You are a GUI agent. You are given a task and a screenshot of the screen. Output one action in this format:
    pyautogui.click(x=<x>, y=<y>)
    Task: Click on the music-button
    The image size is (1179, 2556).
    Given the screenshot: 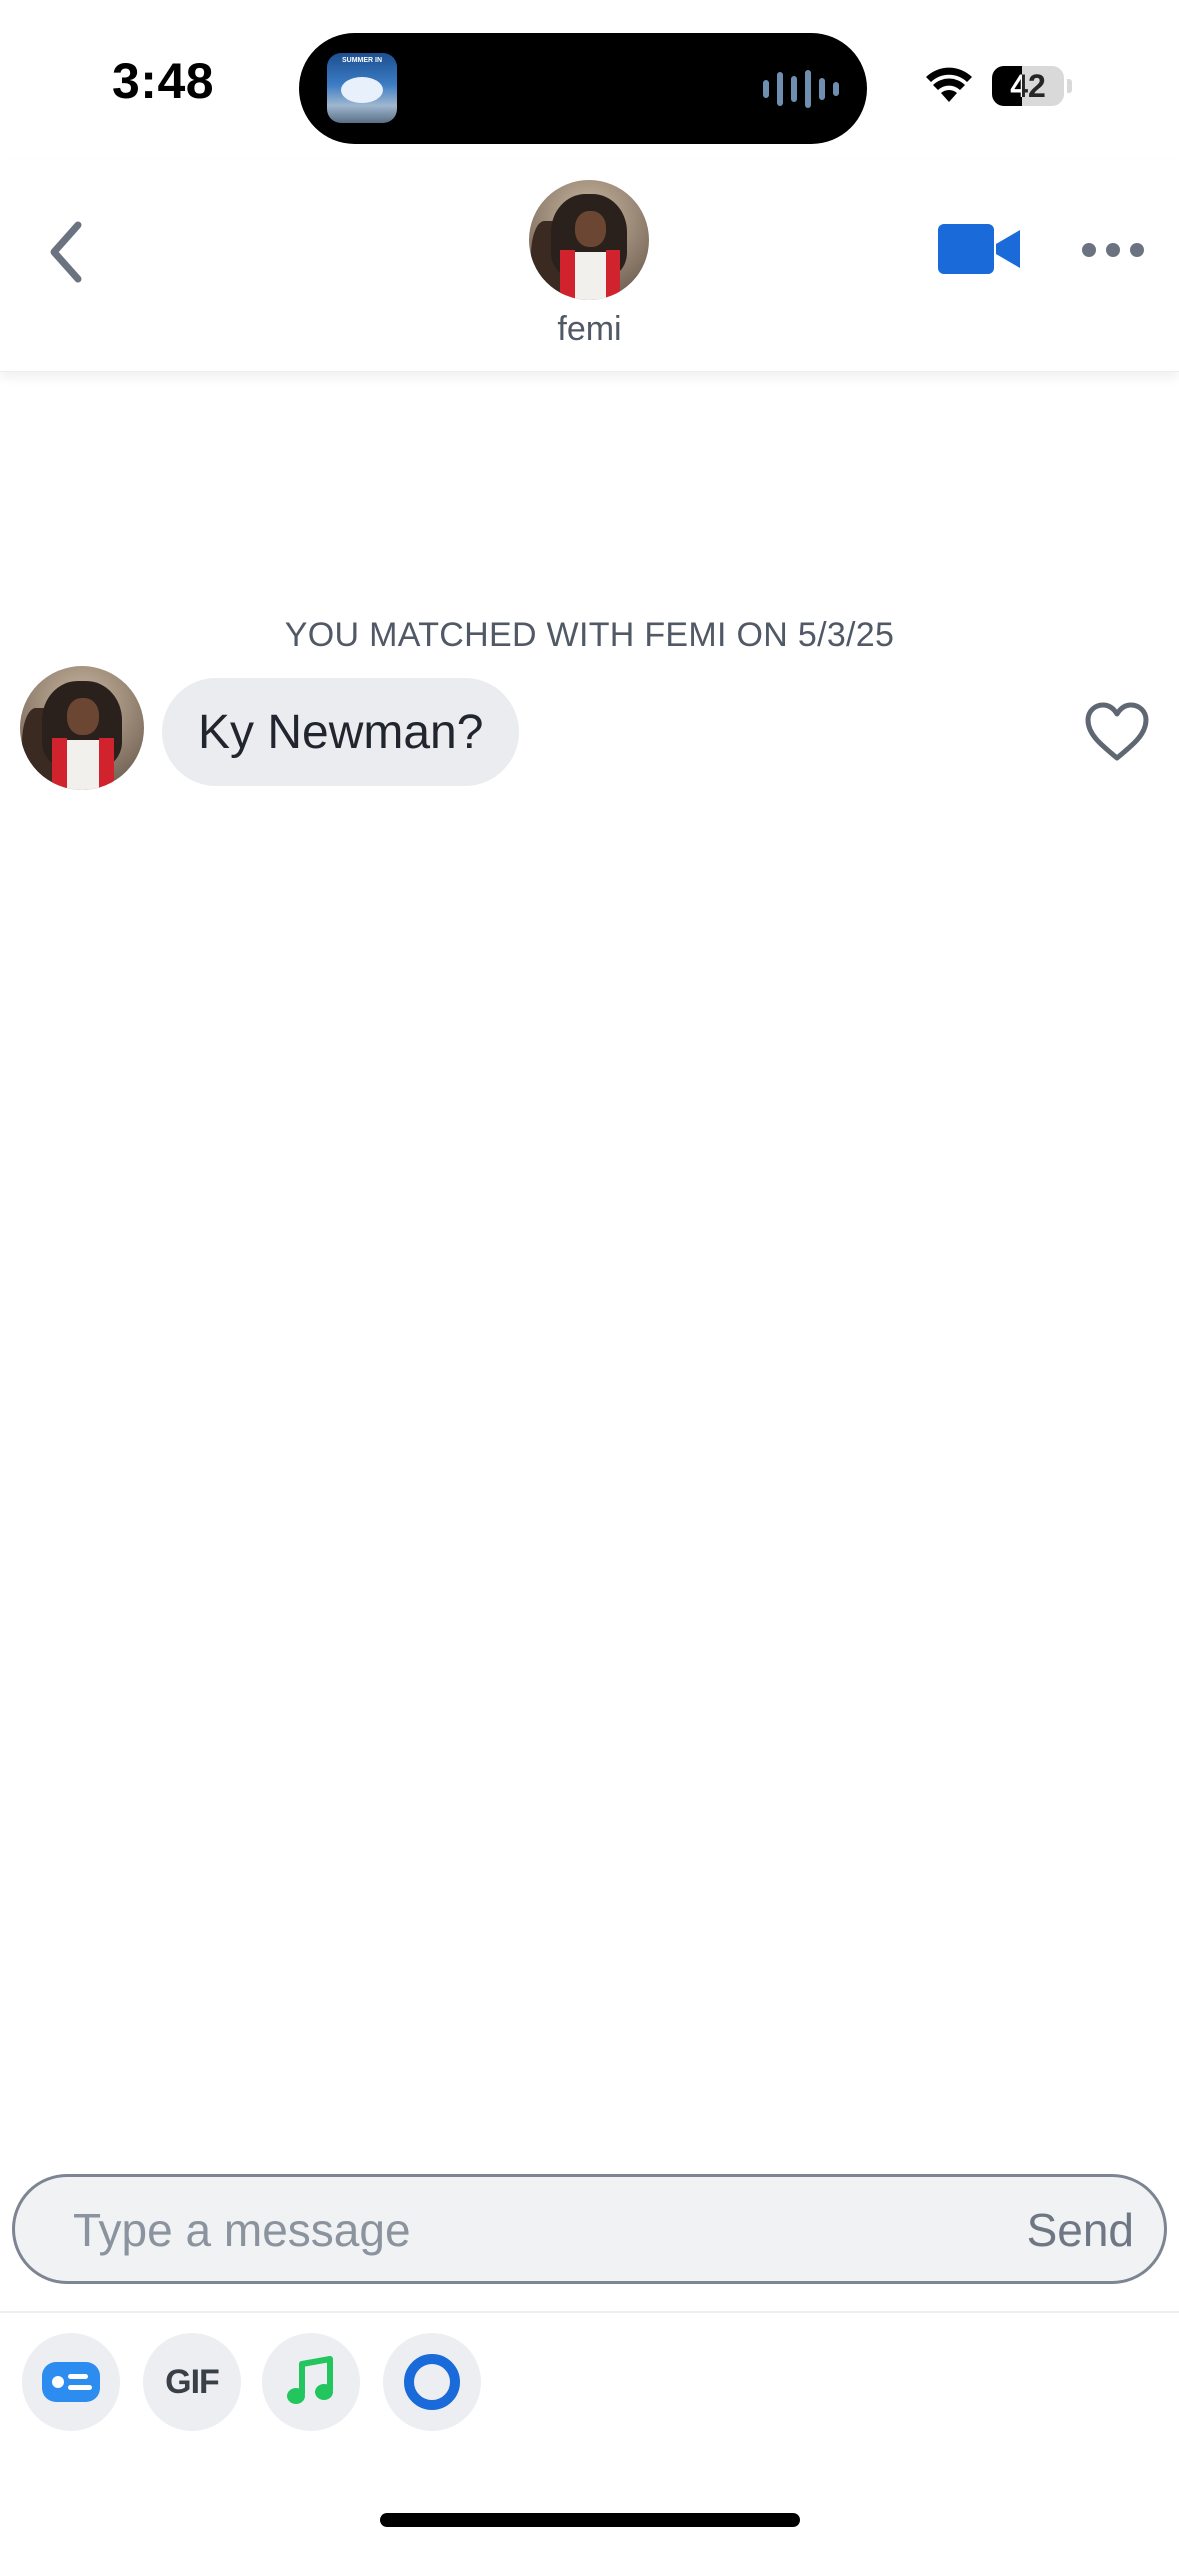 What is the action you would take?
    pyautogui.click(x=311, y=2382)
    